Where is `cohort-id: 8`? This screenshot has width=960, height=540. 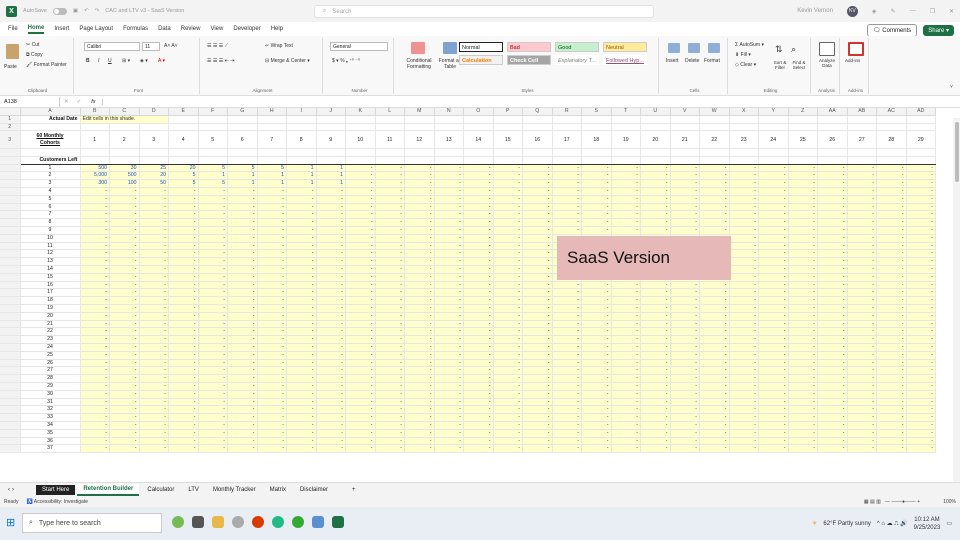
cohort-id: 8 is located at coordinates (50, 223).